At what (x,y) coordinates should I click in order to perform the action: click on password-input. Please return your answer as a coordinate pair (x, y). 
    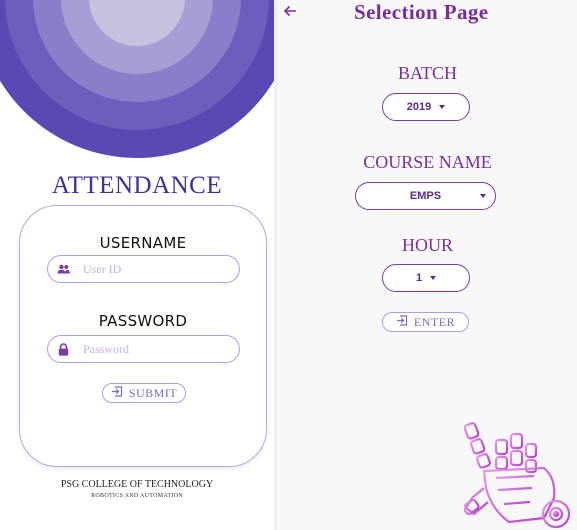
    Looking at the image, I should click on (158, 349).